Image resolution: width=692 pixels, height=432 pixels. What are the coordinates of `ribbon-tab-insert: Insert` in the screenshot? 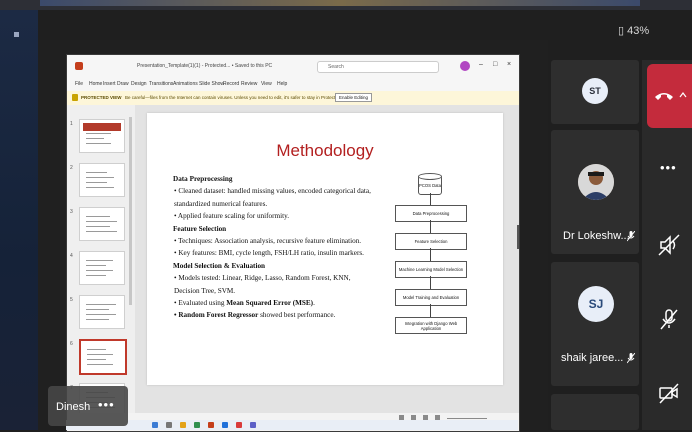 It's located at (109, 84).